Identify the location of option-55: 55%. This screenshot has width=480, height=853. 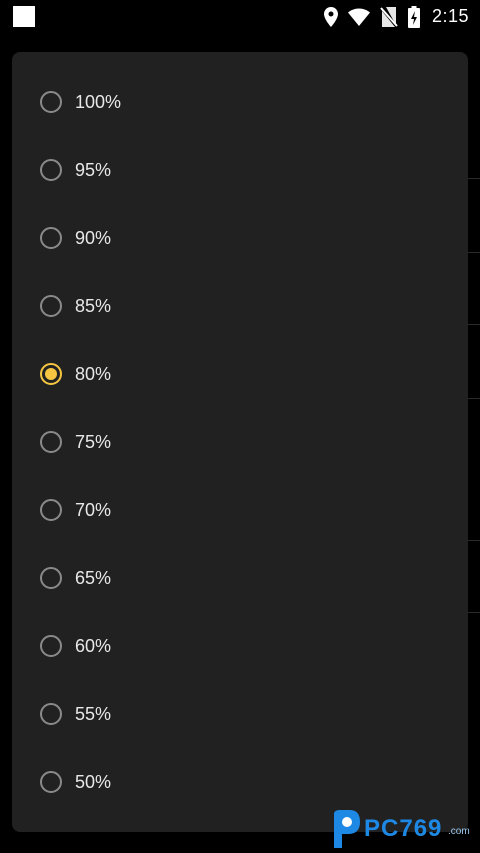
(240, 714).